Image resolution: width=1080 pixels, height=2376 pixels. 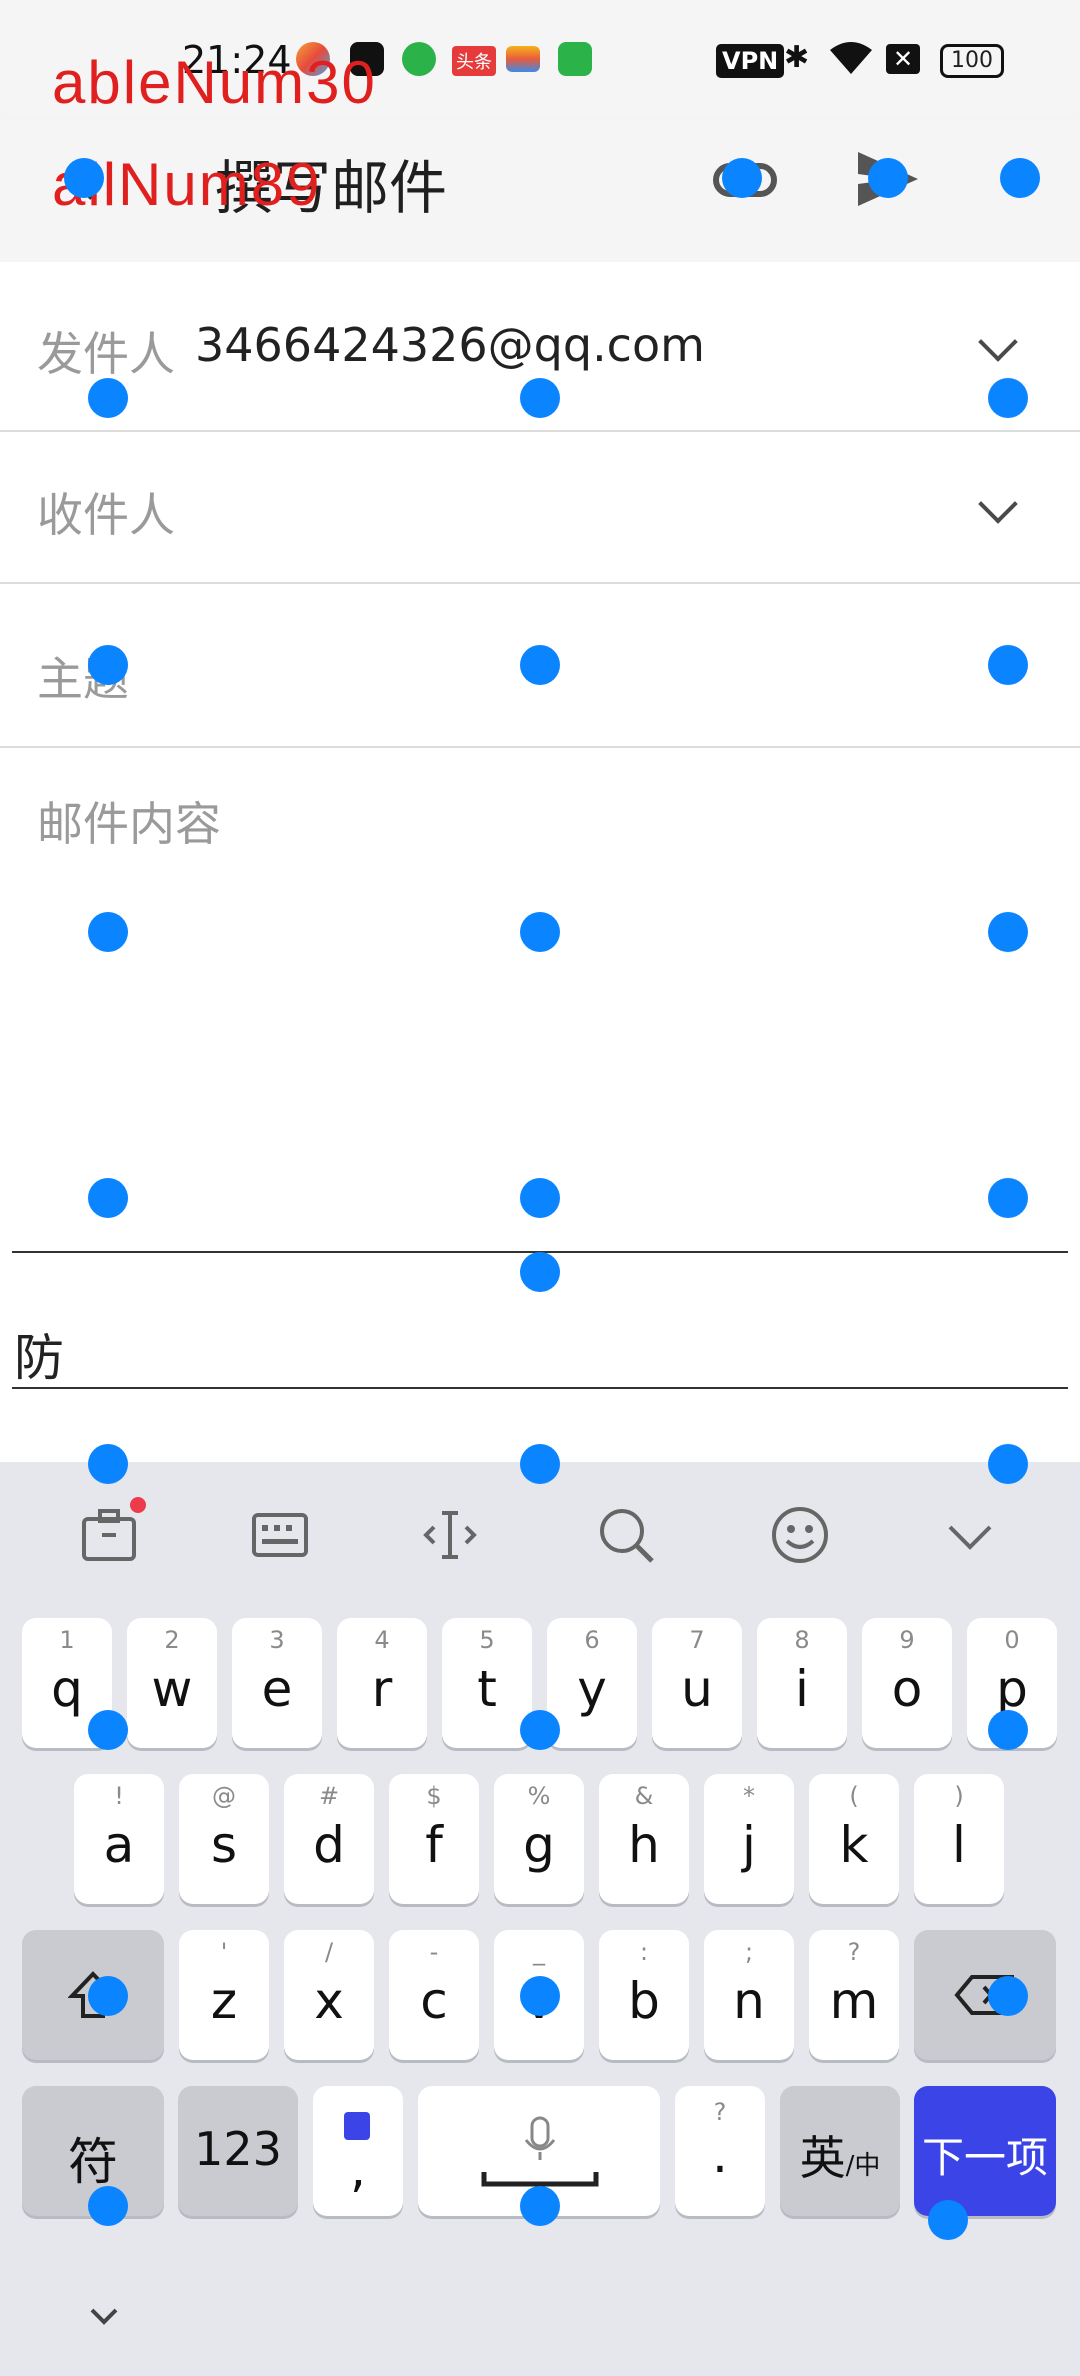 I want to click on key-hint: 8, so click(x=802, y=1640).